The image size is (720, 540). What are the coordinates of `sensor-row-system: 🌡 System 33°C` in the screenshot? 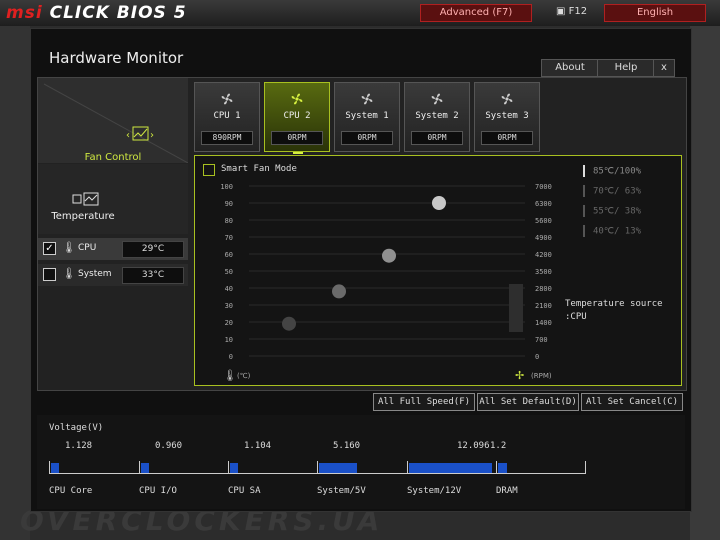 It's located at (113, 275).